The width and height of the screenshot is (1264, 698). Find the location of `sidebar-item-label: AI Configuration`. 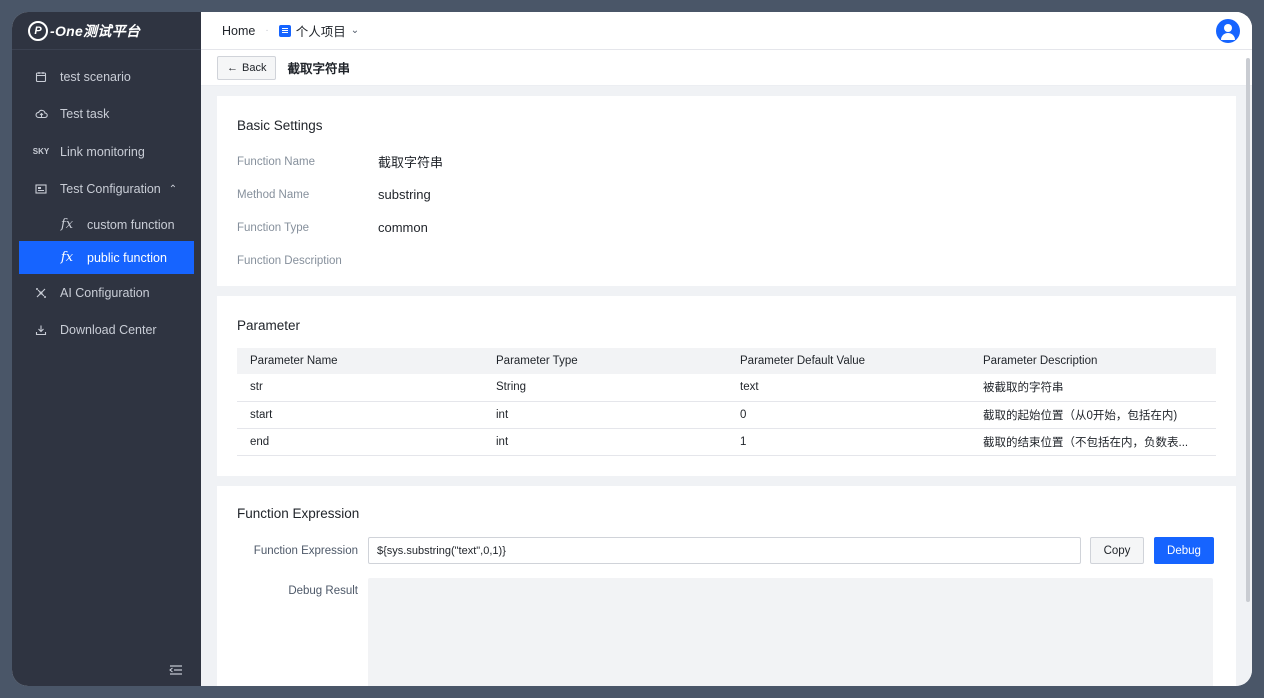

sidebar-item-label: AI Configuration is located at coordinates (105, 292).